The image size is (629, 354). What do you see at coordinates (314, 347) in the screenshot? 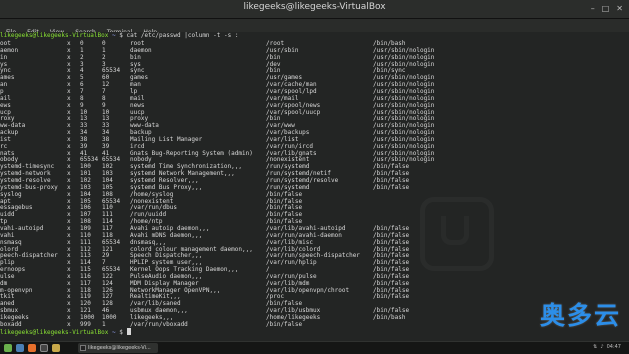
I see `taskbar: likegeeks@likegeeks-Vi... ⇅ ♪ 04:47` at bounding box center [314, 347].